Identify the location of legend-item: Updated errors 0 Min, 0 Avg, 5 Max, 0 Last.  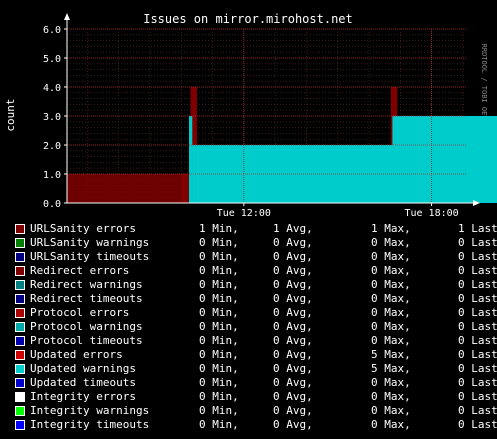
(248, 355).